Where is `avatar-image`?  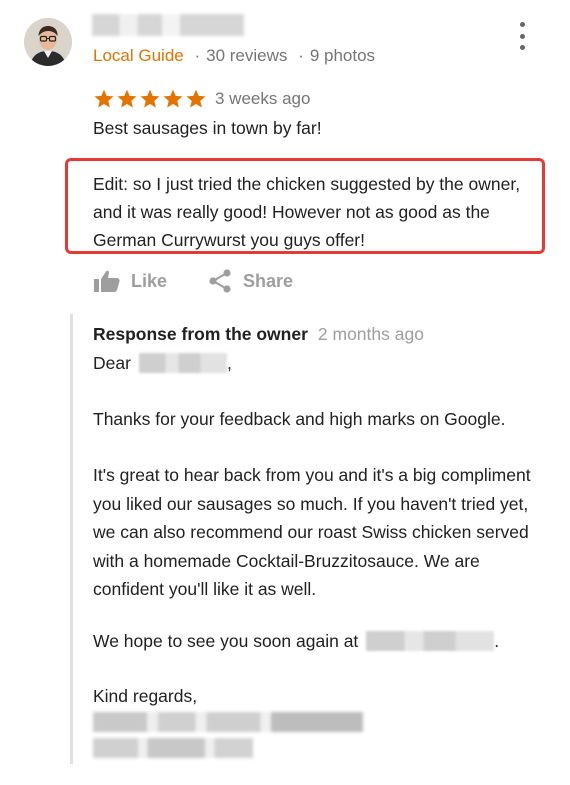 avatar-image is located at coordinates (48, 42).